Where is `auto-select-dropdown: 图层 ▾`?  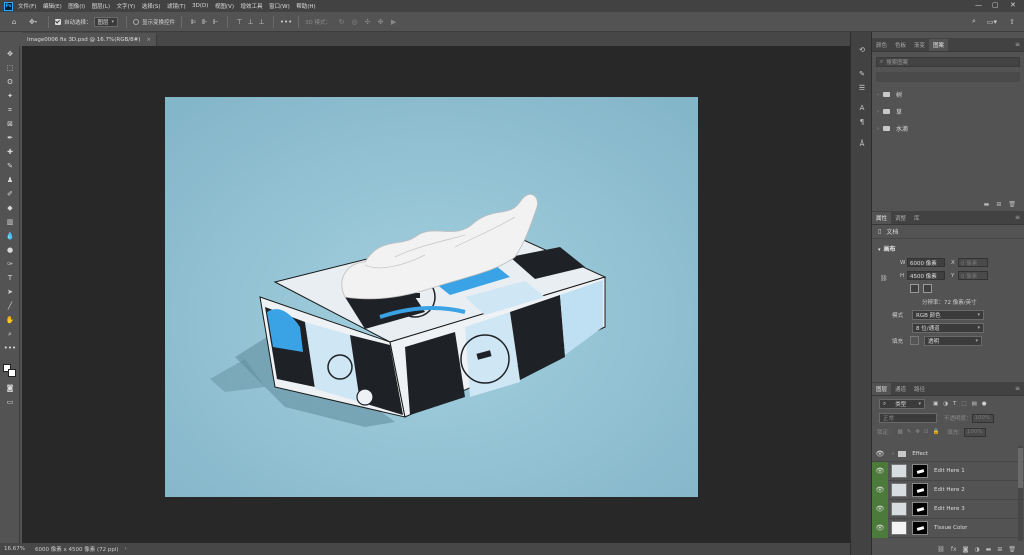
auto-select-dropdown: 图层 ▾ is located at coordinates (106, 21).